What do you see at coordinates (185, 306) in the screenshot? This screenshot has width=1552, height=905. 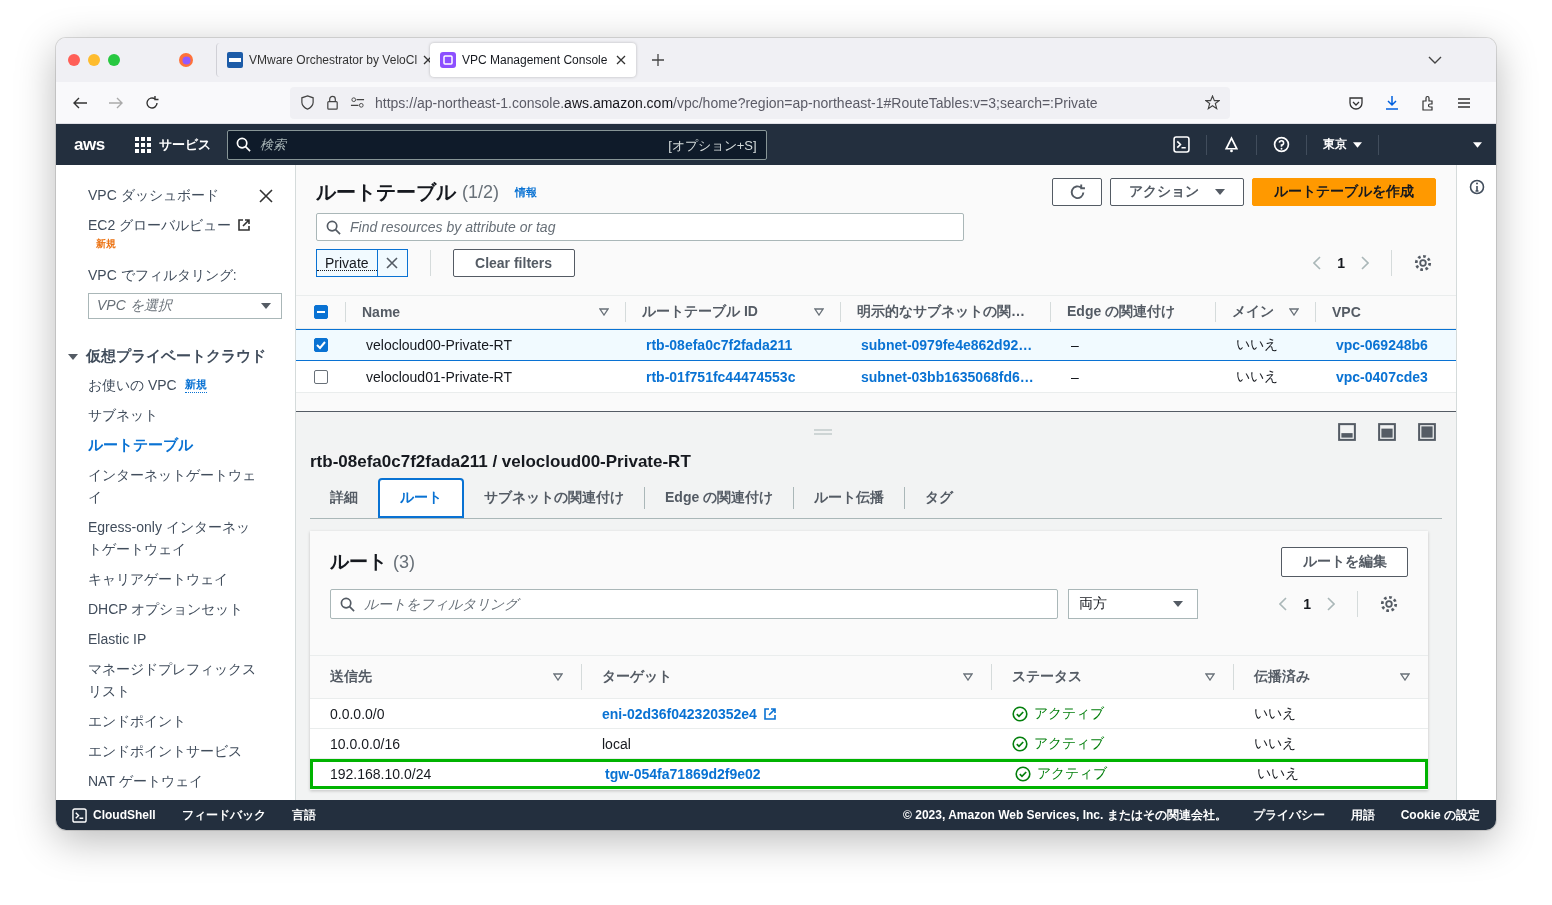 I see `vpc-select: VPC を選択` at bounding box center [185, 306].